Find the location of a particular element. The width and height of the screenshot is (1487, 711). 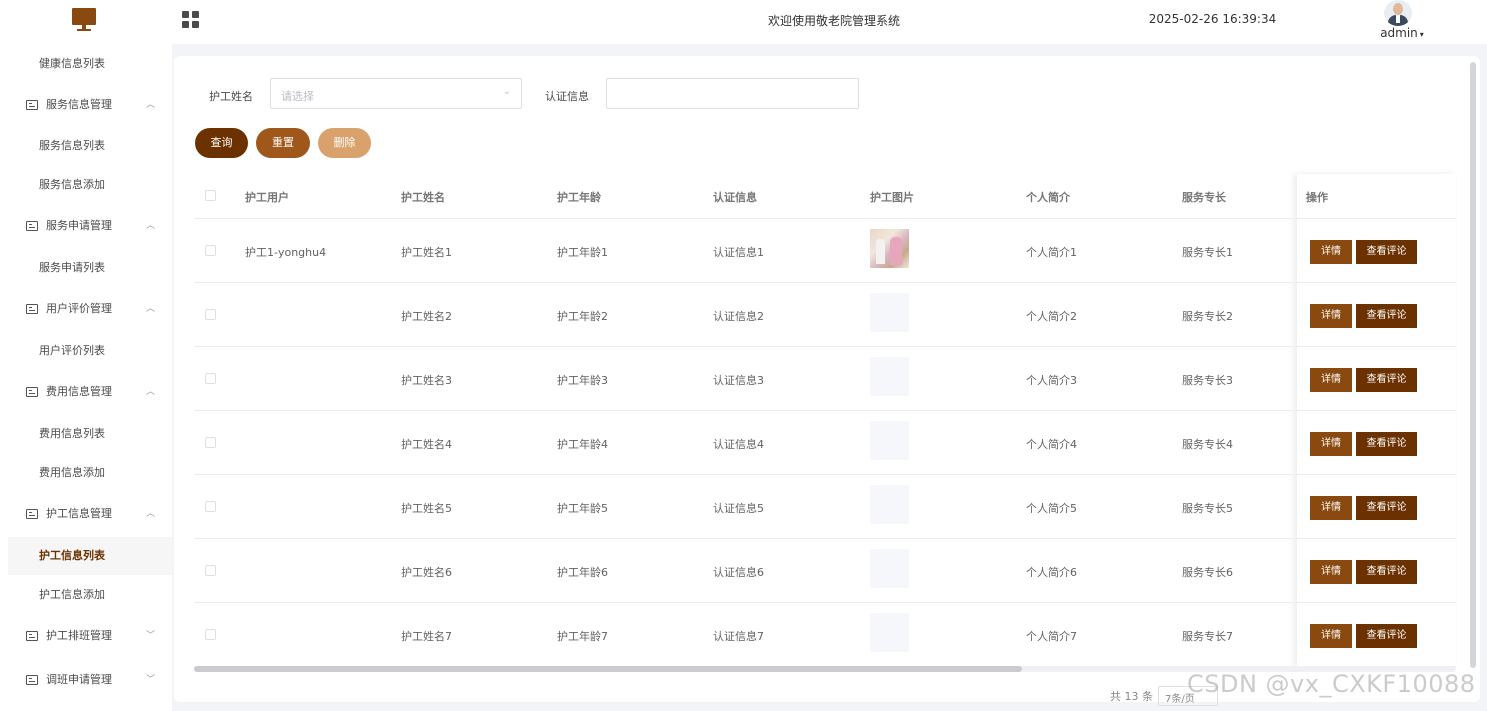

table-row: 护工姓名4 护工年龄4 认证信息4 个人简介4 服务专长4 详情 查看评论 is located at coordinates (825, 443).